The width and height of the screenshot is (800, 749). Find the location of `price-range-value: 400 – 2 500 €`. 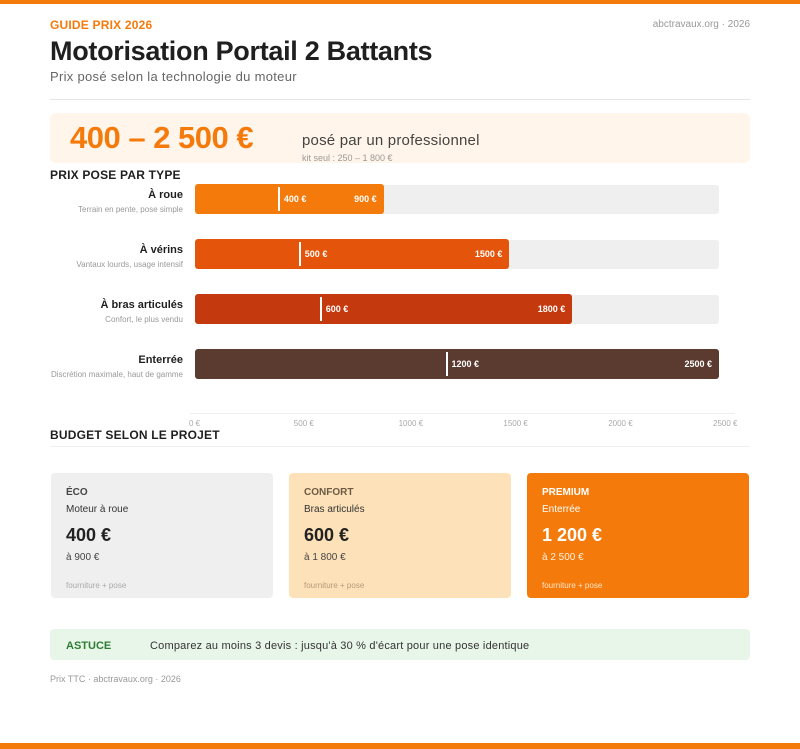

price-range-value: 400 – 2 500 € is located at coordinates (162, 137).